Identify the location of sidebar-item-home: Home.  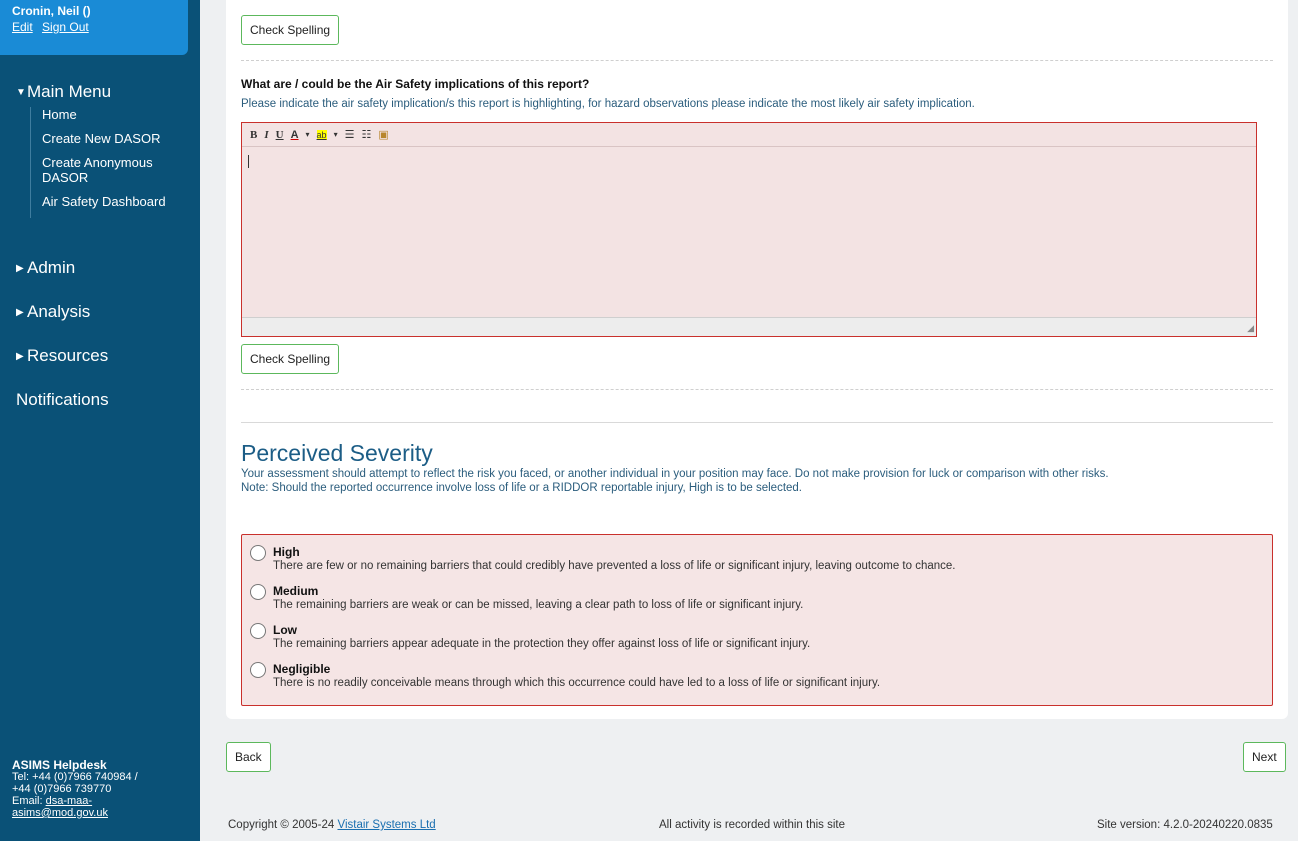
(116, 114).